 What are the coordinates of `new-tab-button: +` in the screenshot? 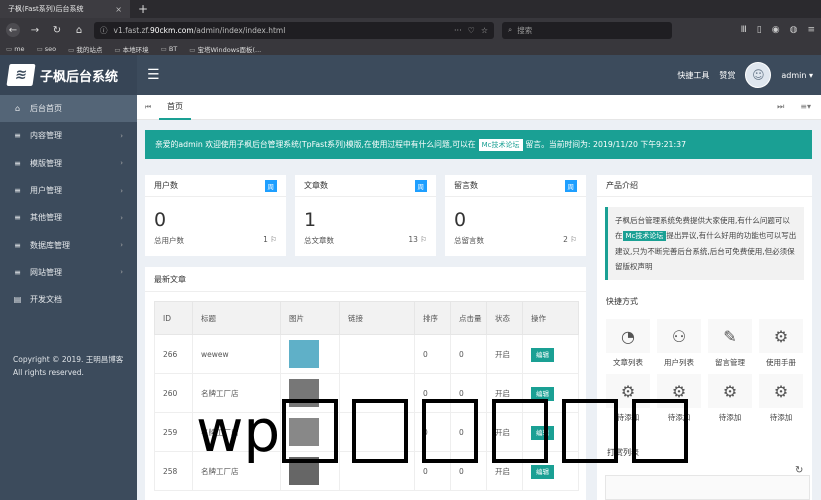 It's located at (143, 9).